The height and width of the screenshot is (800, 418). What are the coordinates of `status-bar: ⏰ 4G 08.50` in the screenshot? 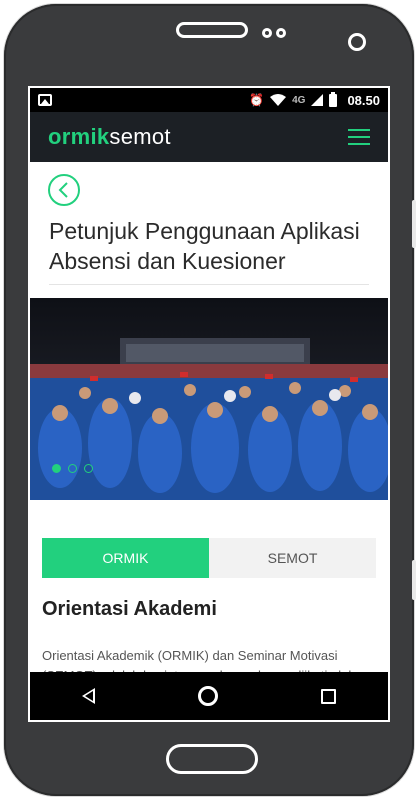 It's located at (209, 100).